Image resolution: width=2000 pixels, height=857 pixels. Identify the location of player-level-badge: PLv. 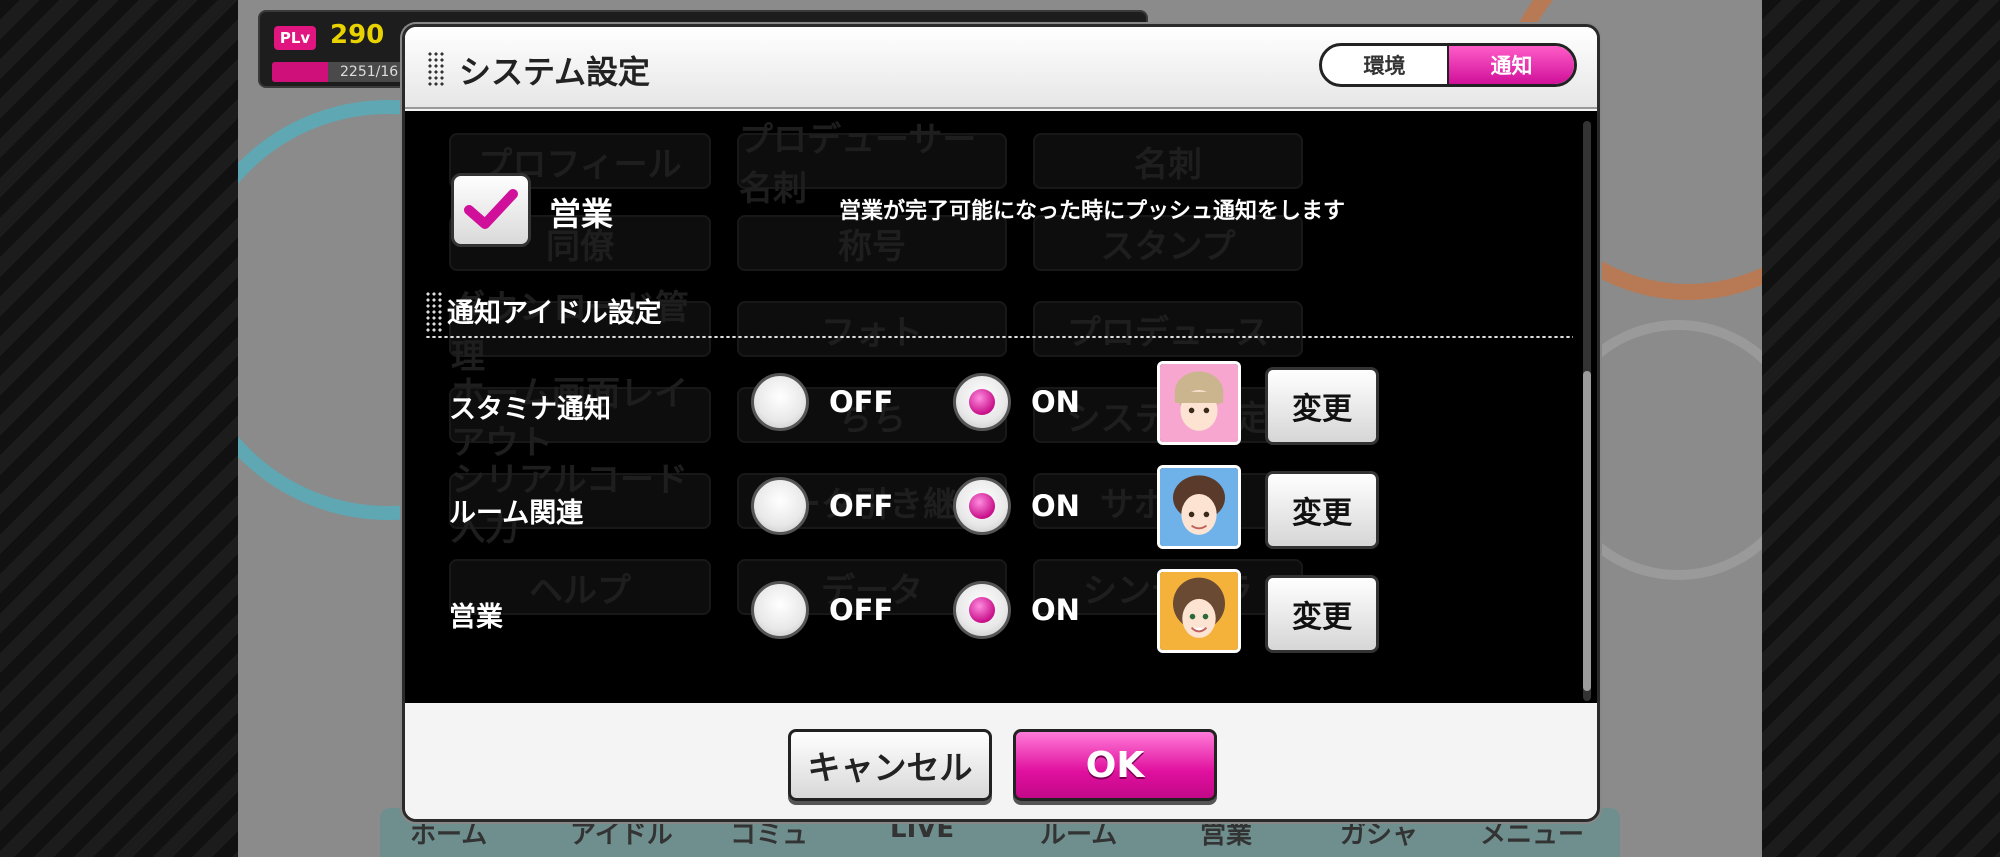
(295, 38).